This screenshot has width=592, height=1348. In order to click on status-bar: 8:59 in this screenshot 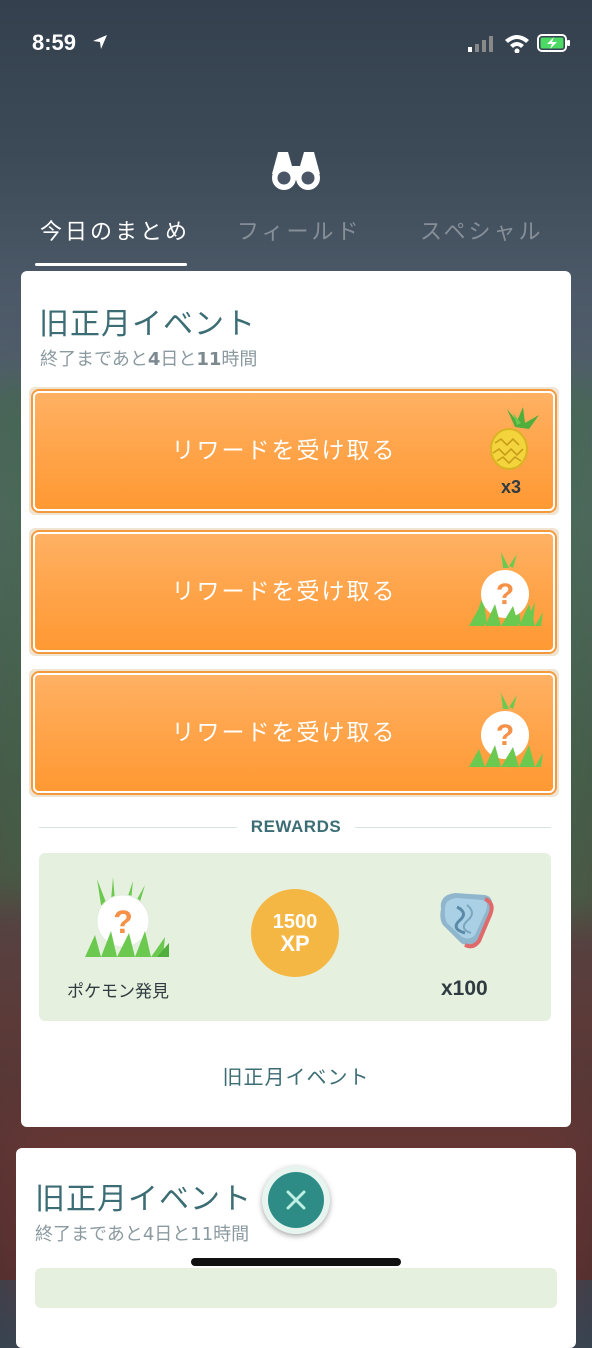, I will do `click(296, 40)`.